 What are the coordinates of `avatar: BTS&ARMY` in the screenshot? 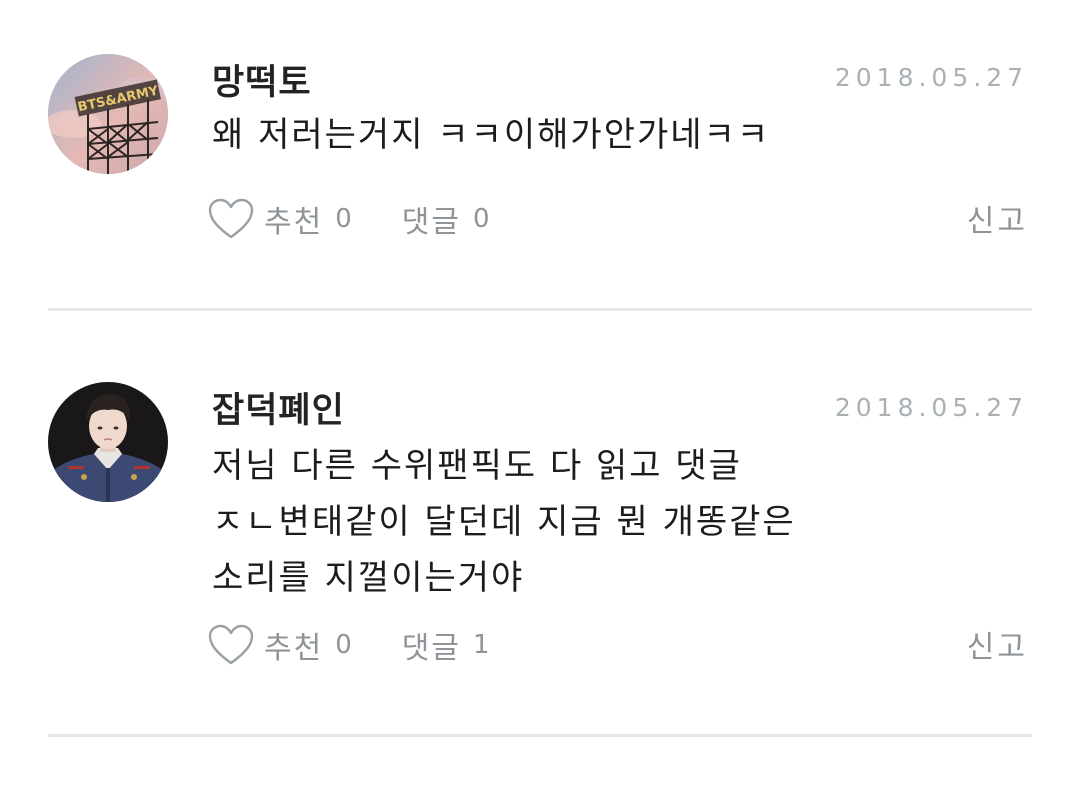 It's located at (108, 114).